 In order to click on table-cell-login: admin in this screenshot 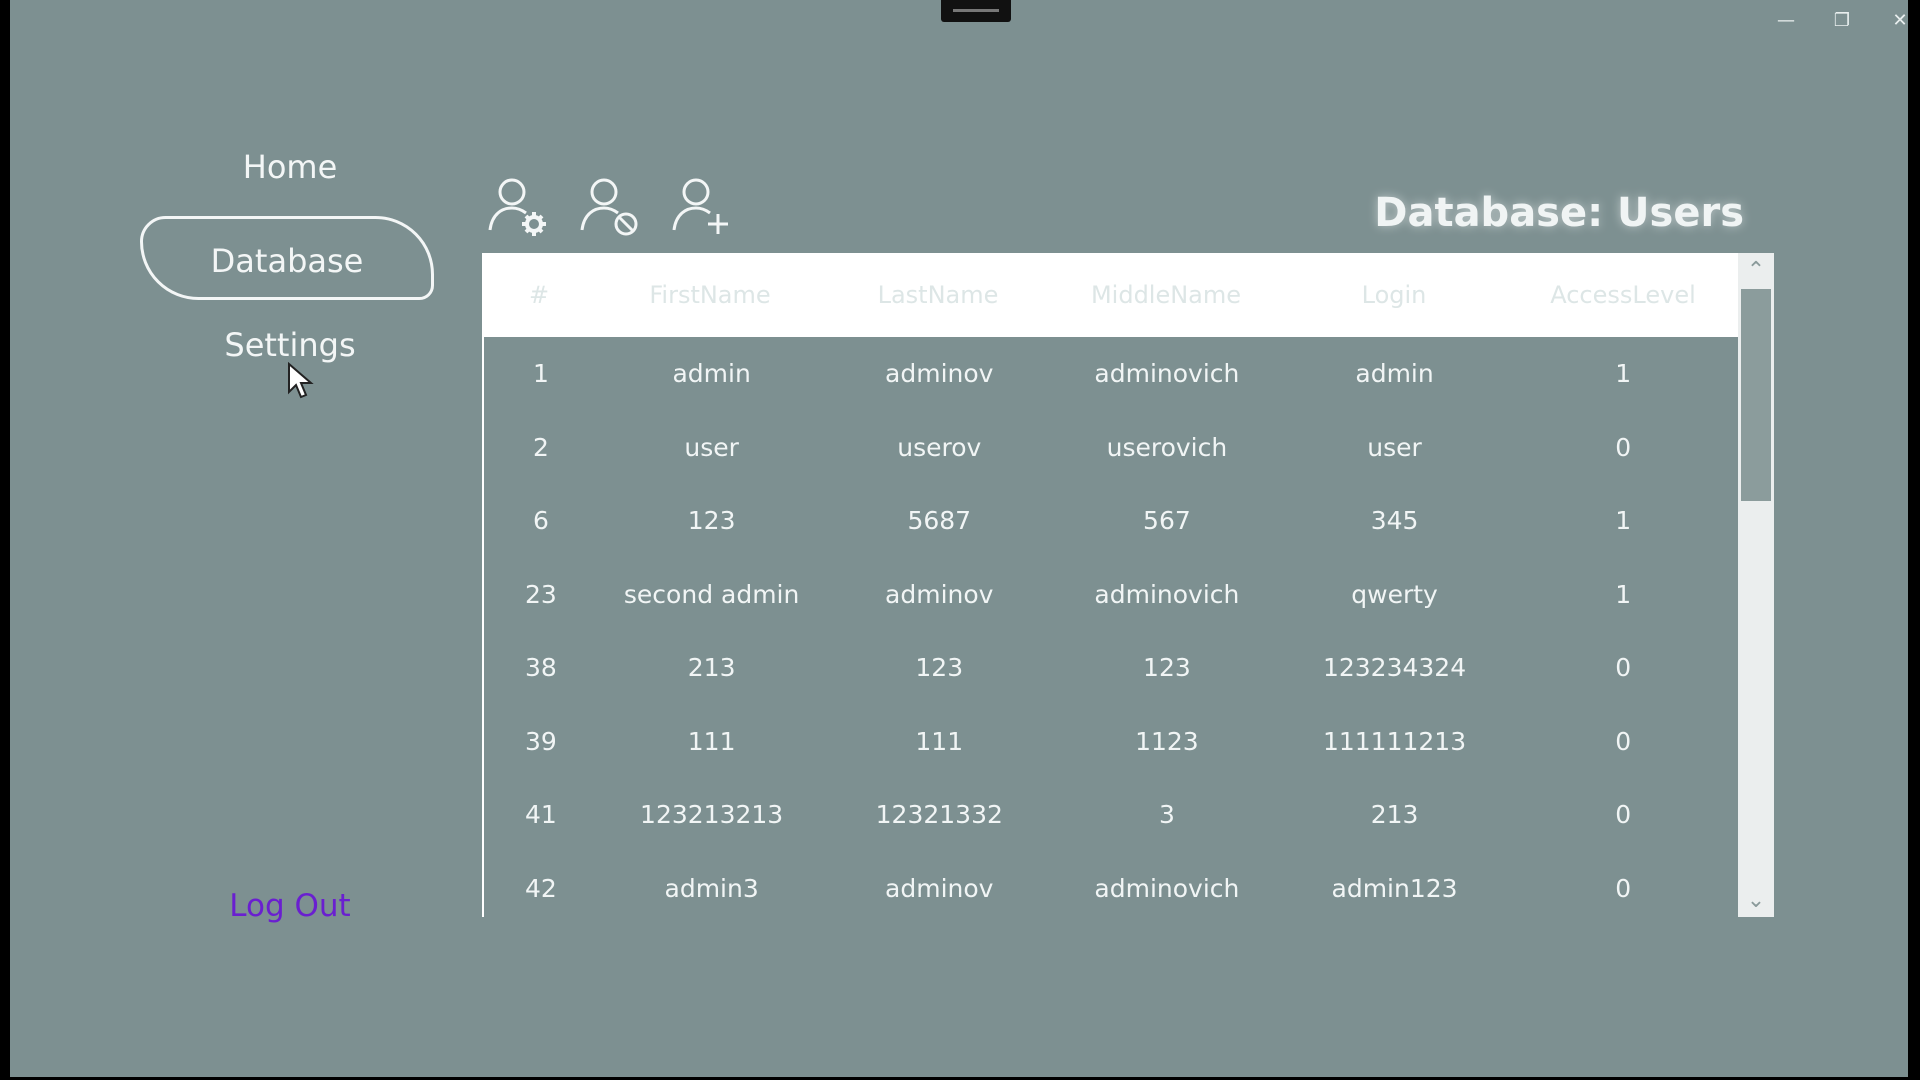, I will do `click(1394, 374)`.